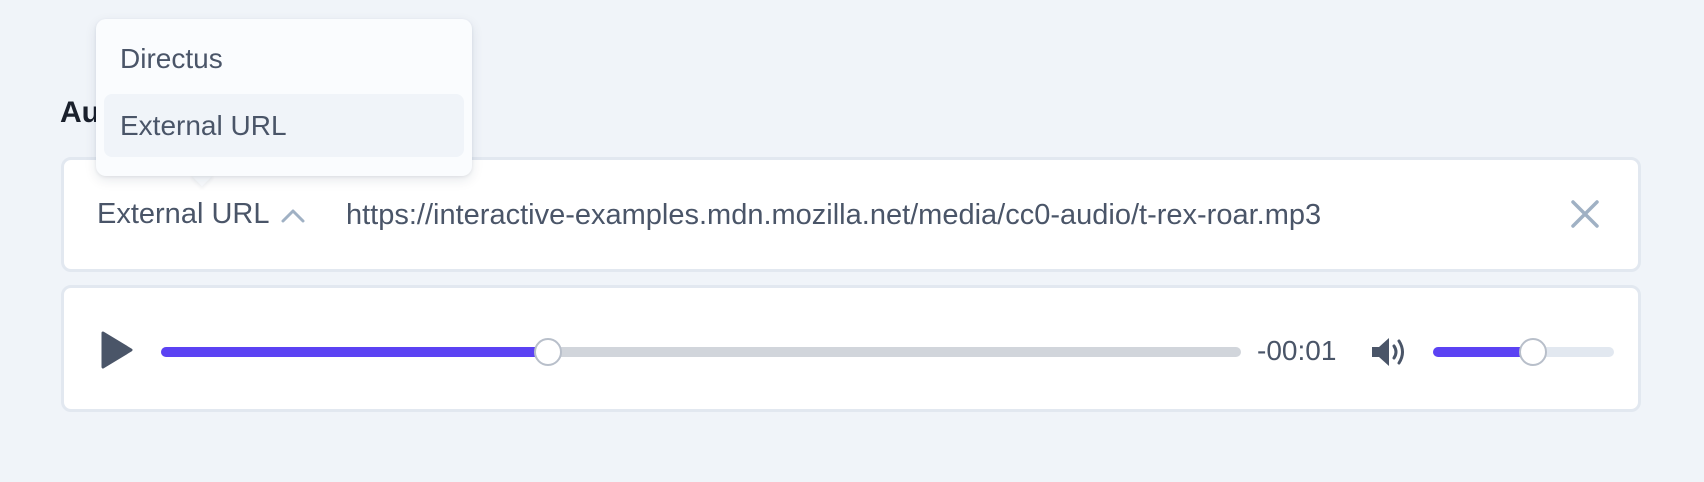  I want to click on source-dropdown-menu: Directus External URL, so click(284, 97).